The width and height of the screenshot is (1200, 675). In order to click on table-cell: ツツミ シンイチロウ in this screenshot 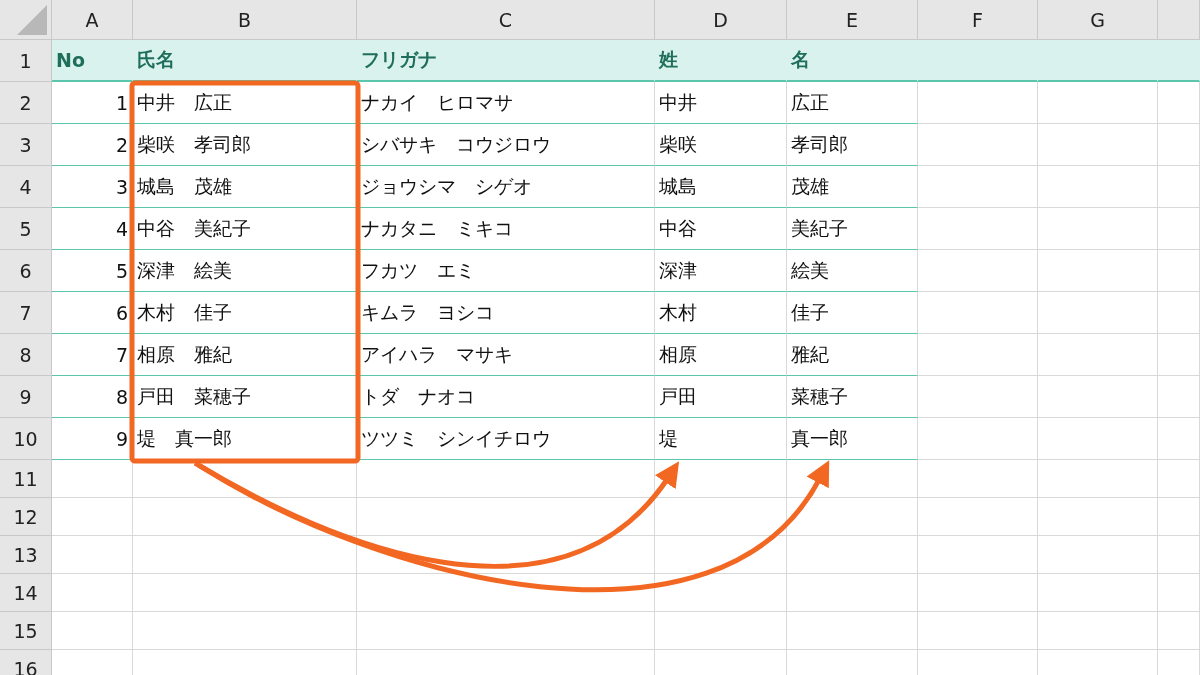, I will do `click(506, 439)`.